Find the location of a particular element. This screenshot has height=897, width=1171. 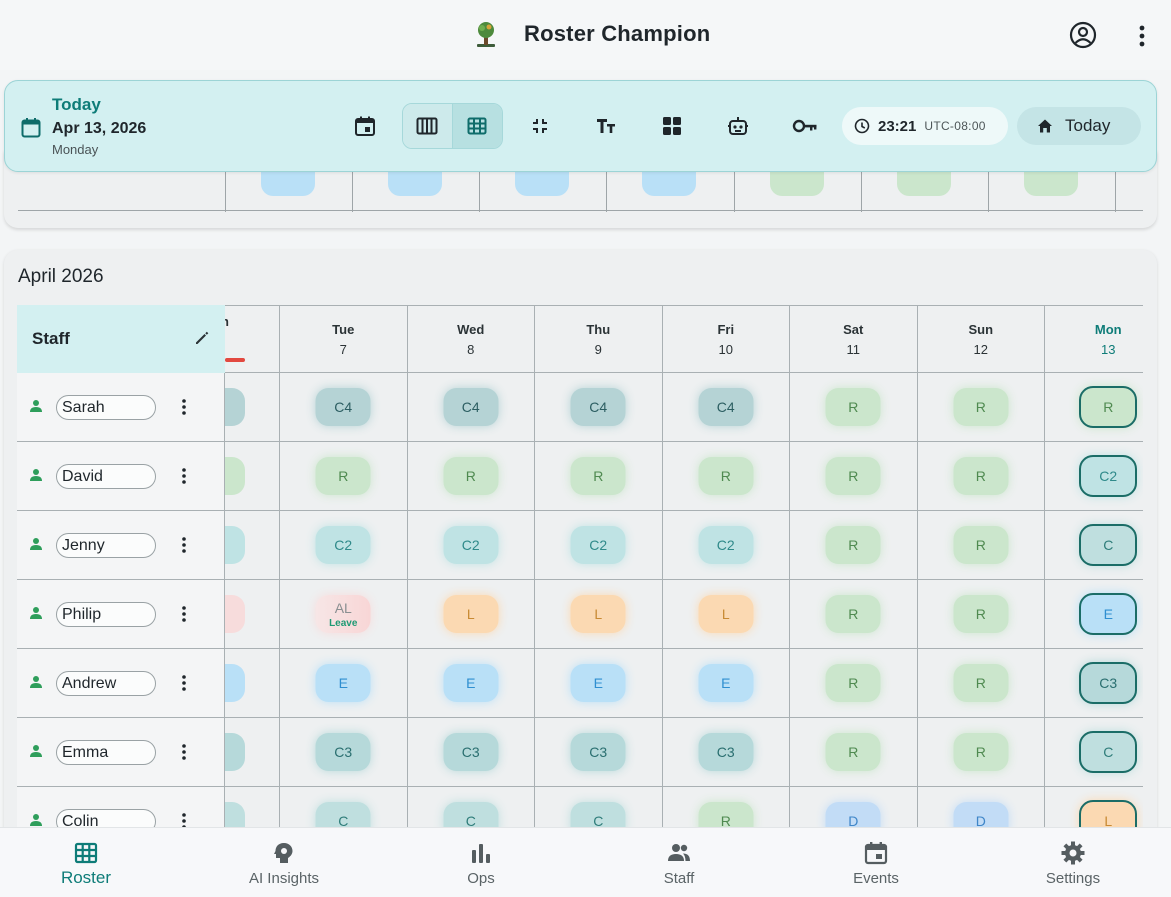

roster-cell: C is located at coordinates (1093, 545).